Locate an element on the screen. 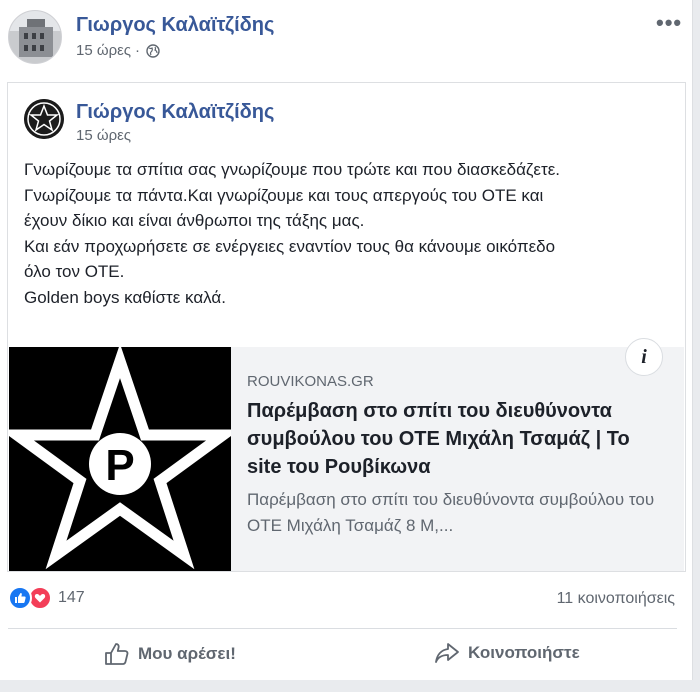 The width and height of the screenshot is (700, 692). text-line: Golden boys καθίστε καλά. is located at coordinates (125, 297).